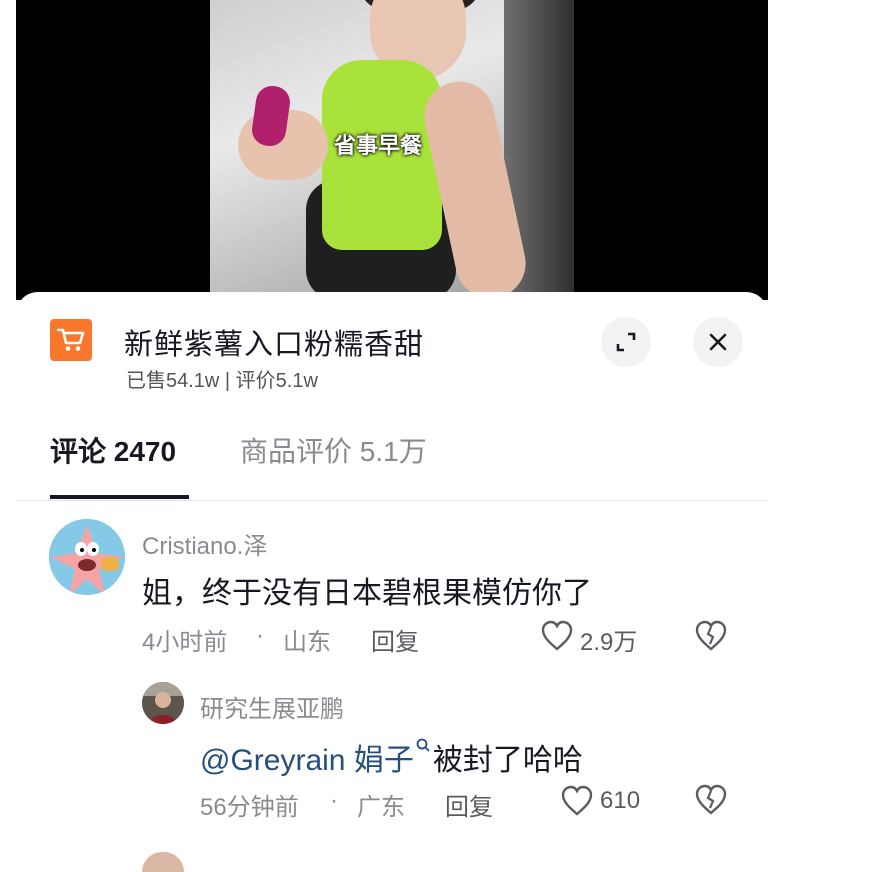 Image resolution: width=892 pixels, height=872 pixels. I want to click on comment-username: Cristiano.泽, so click(204, 543).